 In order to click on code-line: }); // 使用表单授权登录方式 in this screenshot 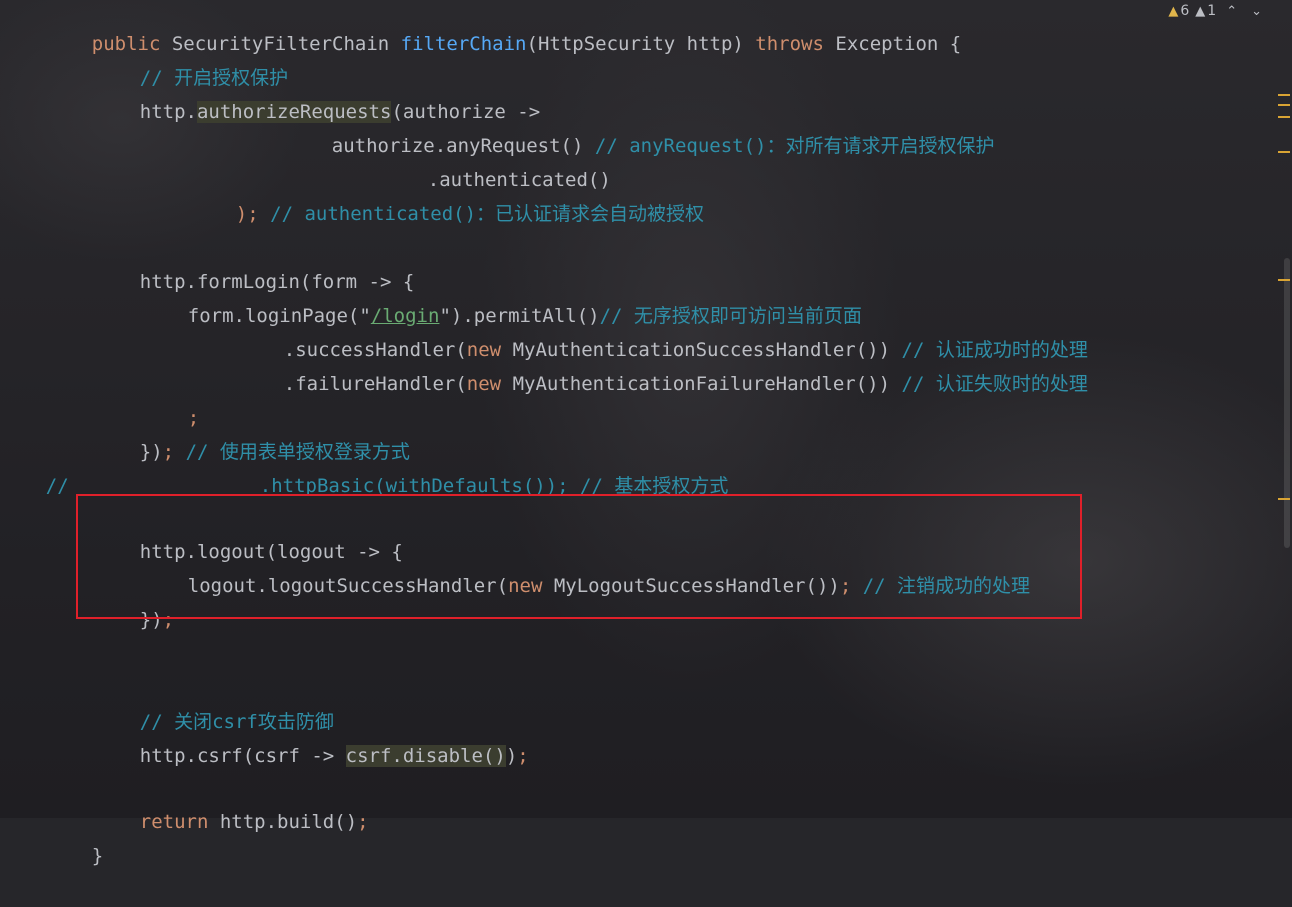, I will do `click(274, 452)`.